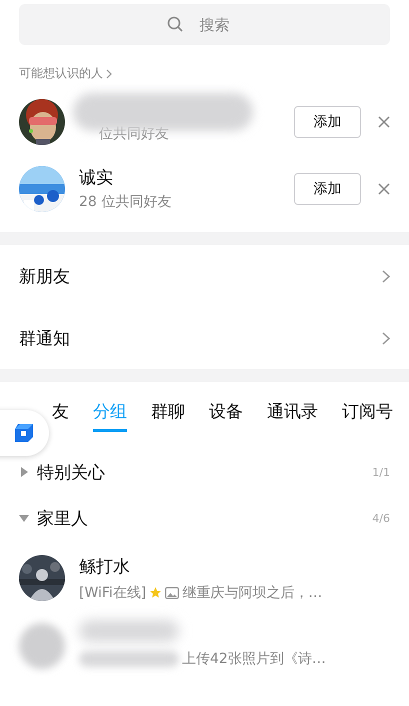 The height and width of the screenshot is (706, 409). What do you see at coordinates (112, 593) in the screenshot?
I see `online-status: [WiFi在线]` at bounding box center [112, 593].